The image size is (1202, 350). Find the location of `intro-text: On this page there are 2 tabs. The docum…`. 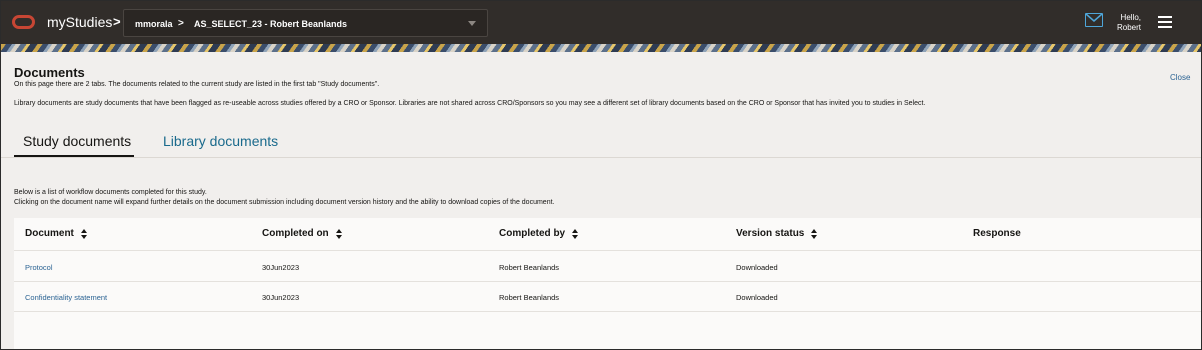

intro-text: On this page there are 2 tabs. The docum… is located at coordinates (197, 84).